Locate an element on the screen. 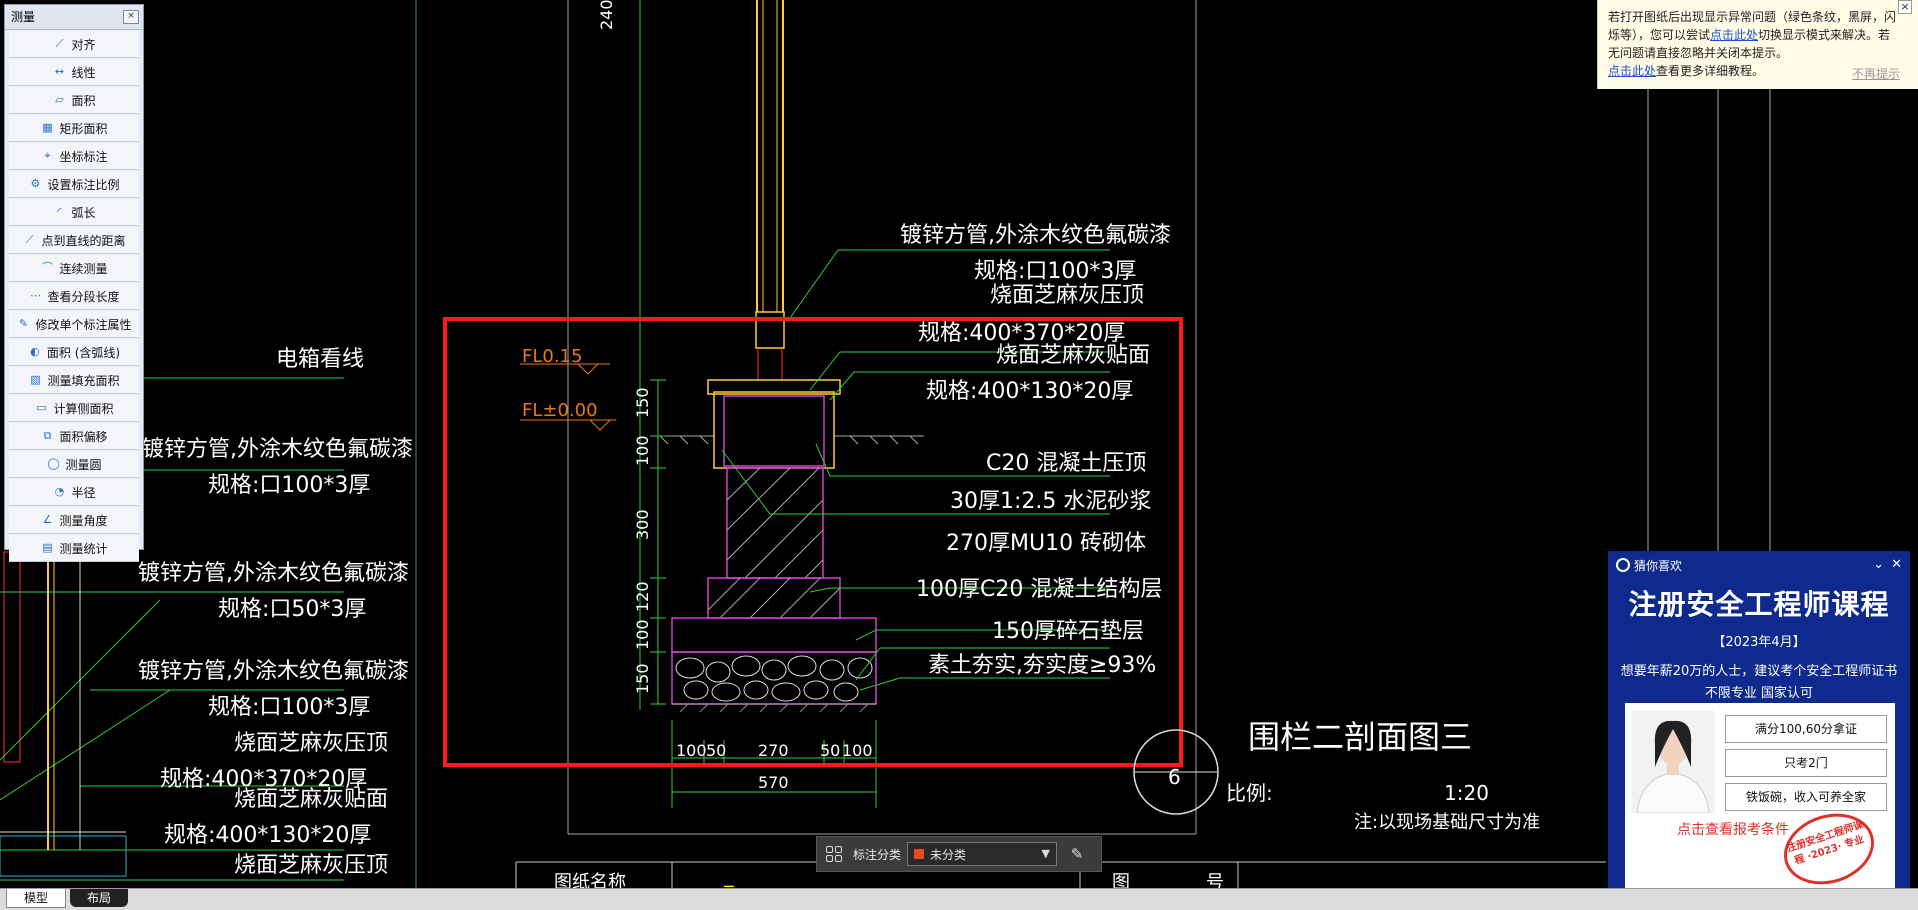  fl-015-label: FL0.15 is located at coordinates (552, 356).